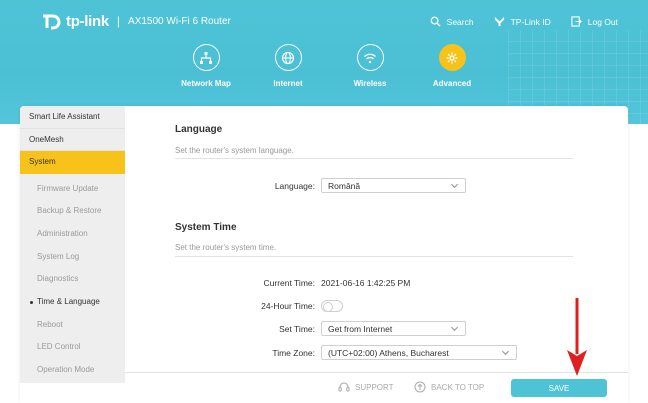 The width and height of the screenshot is (648, 403). Describe the element at coordinates (435, 21) in the screenshot. I see `search-icon` at that location.